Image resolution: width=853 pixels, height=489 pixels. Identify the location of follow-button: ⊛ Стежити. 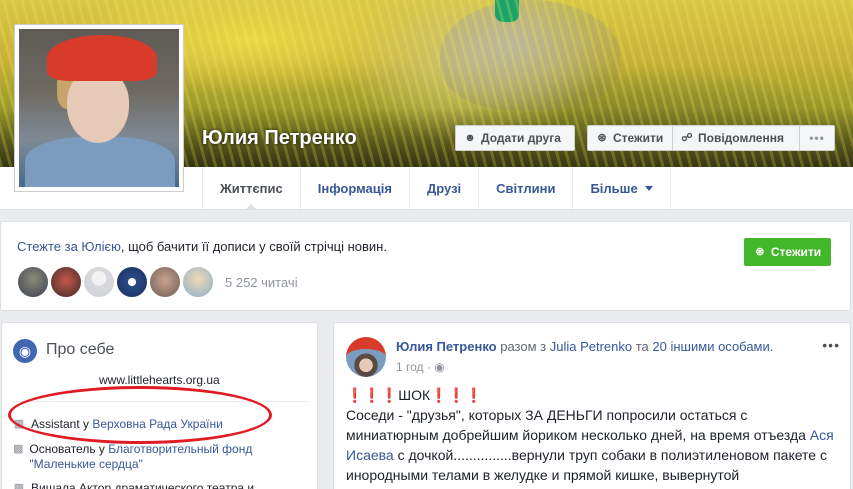
(630, 138).